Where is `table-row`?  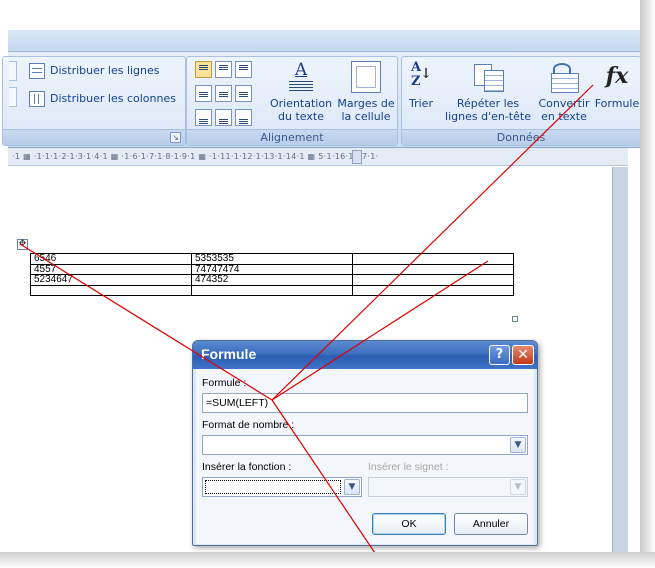 table-row is located at coordinates (272, 290).